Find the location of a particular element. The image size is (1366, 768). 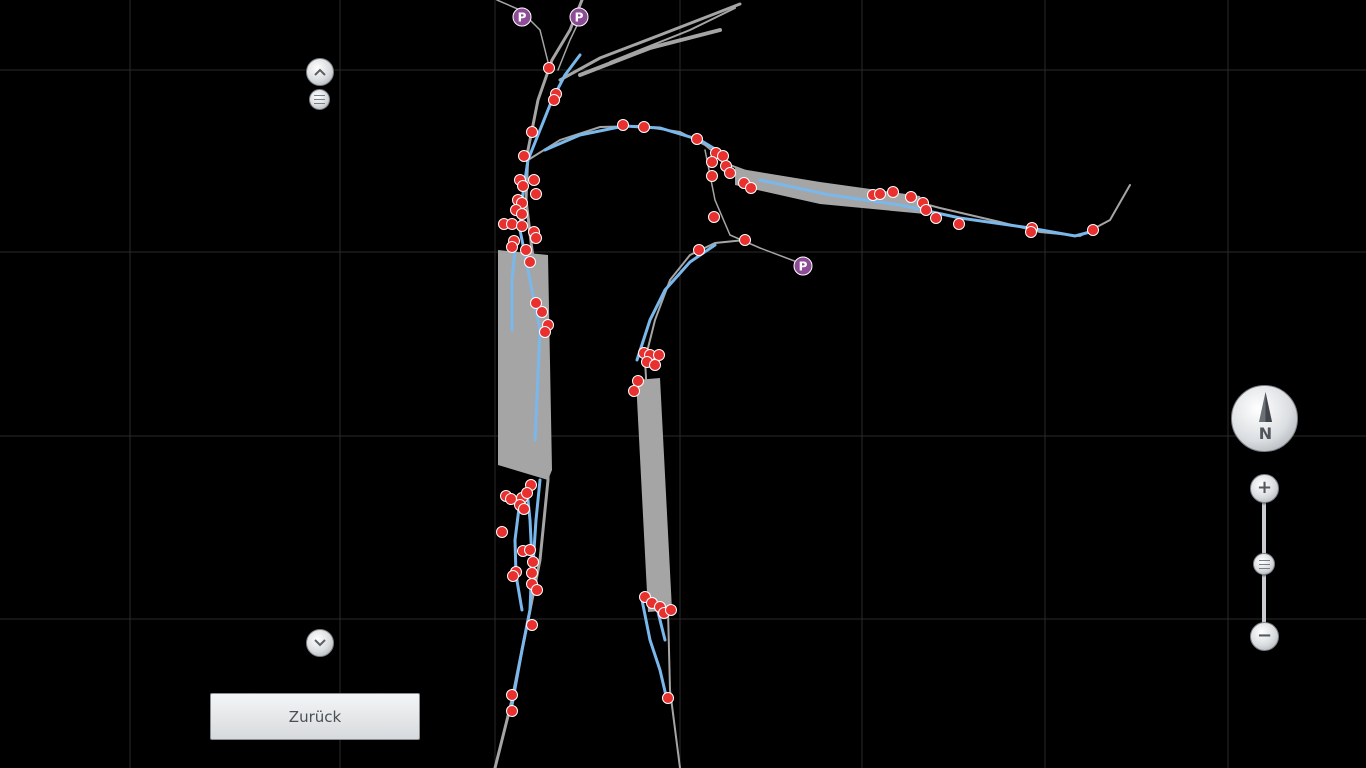

minus-icon: − is located at coordinates (1264, 635).